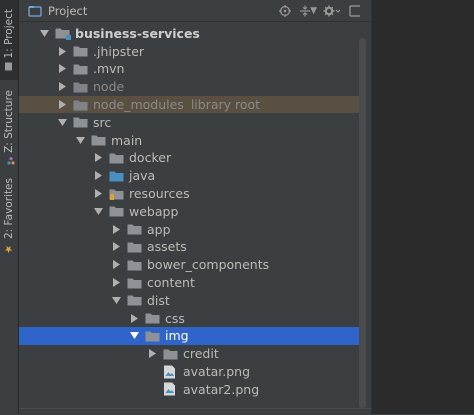 The height and width of the screenshot is (415, 474). Describe the element at coordinates (305, 11) in the screenshot. I see `collapse-all-icon` at that location.